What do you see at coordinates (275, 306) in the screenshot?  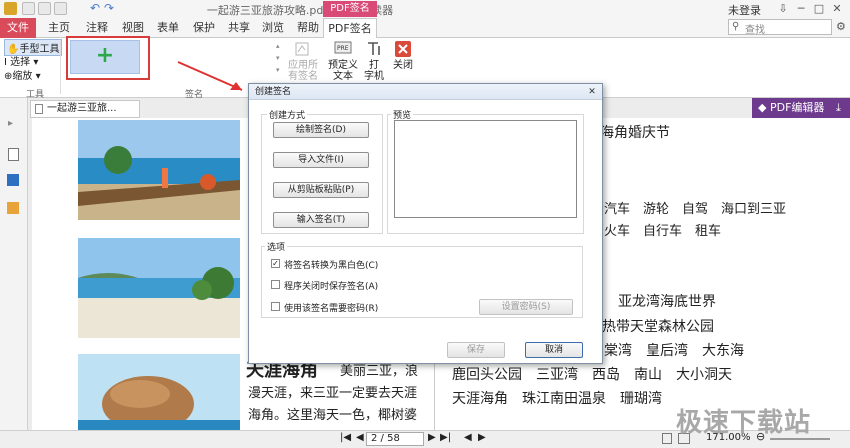 I see `require-password-checkbox` at bounding box center [275, 306].